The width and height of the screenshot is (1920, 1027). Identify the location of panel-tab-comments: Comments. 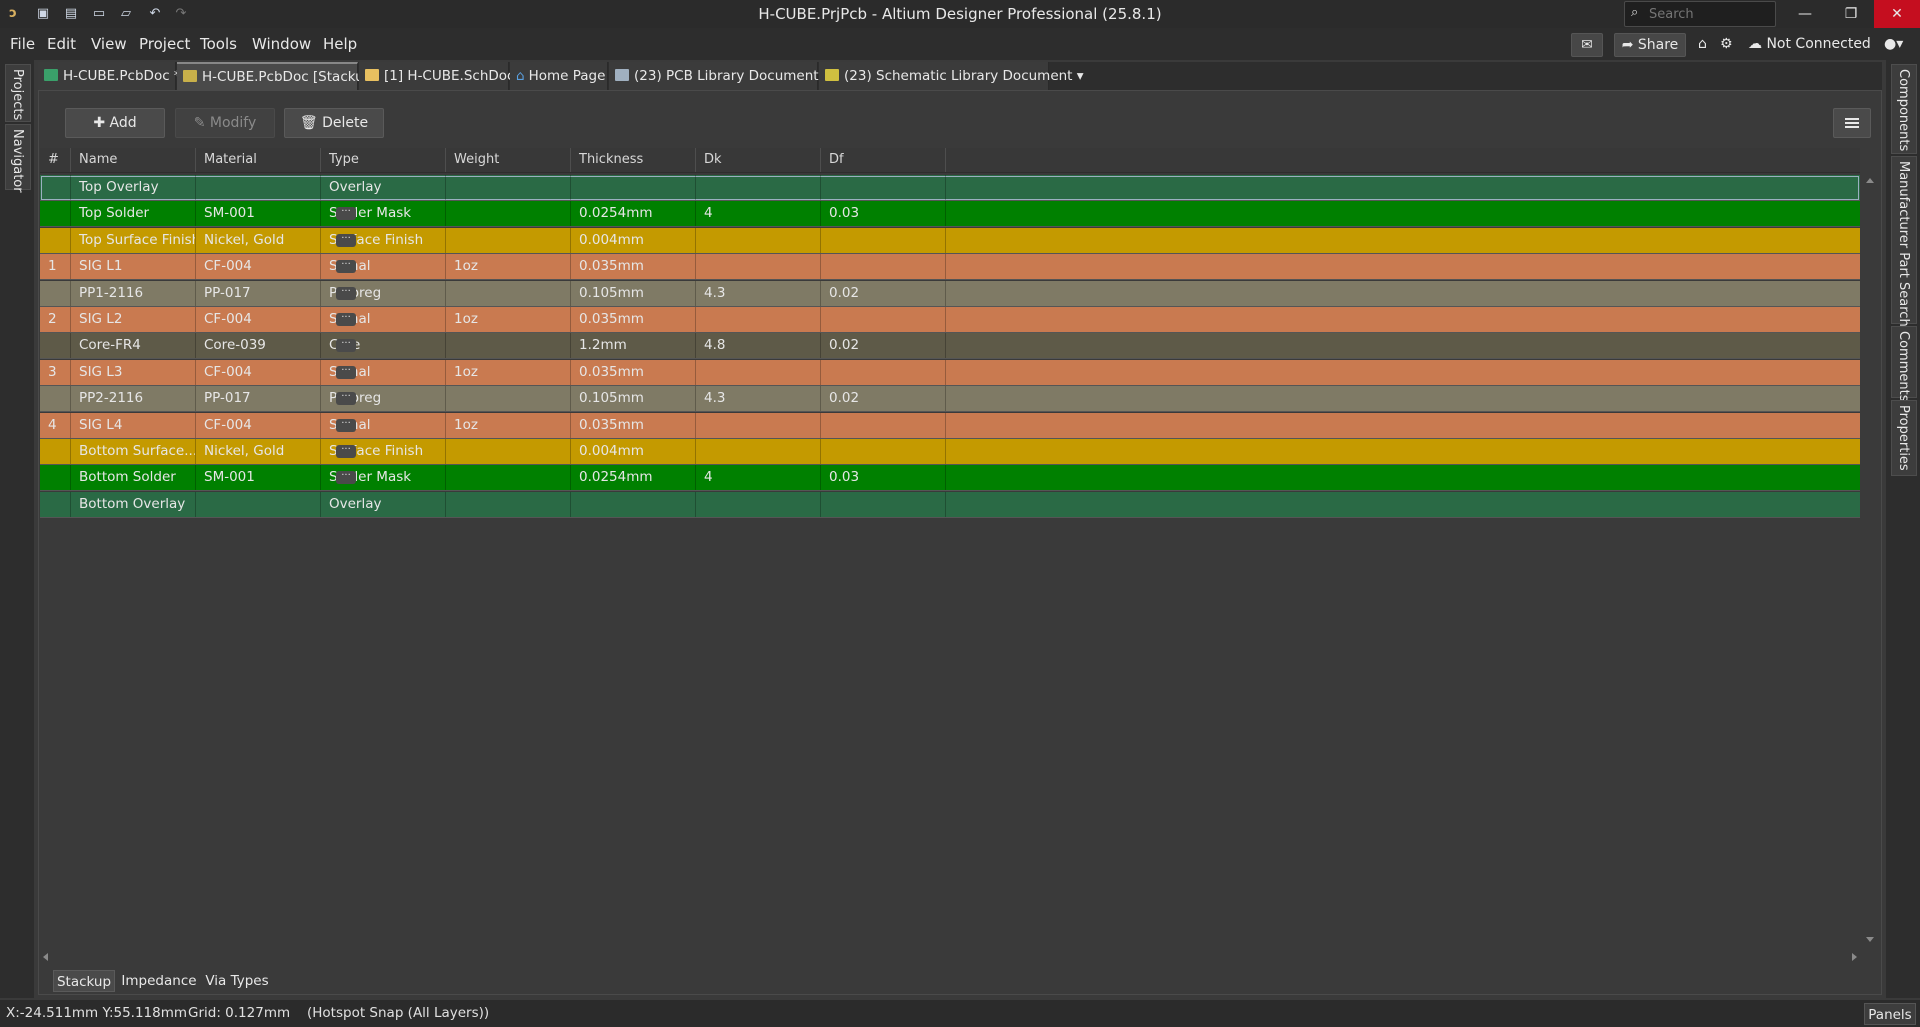
(1904, 363).